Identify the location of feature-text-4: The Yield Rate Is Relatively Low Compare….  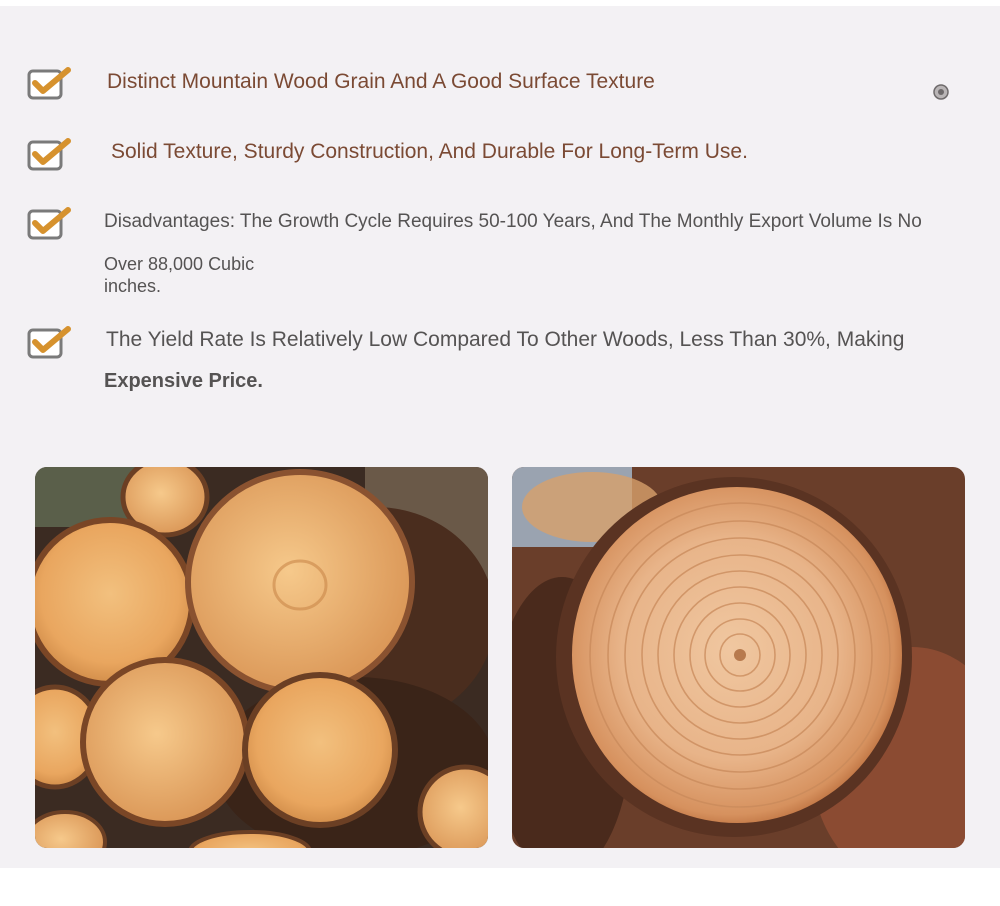
(505, 339).